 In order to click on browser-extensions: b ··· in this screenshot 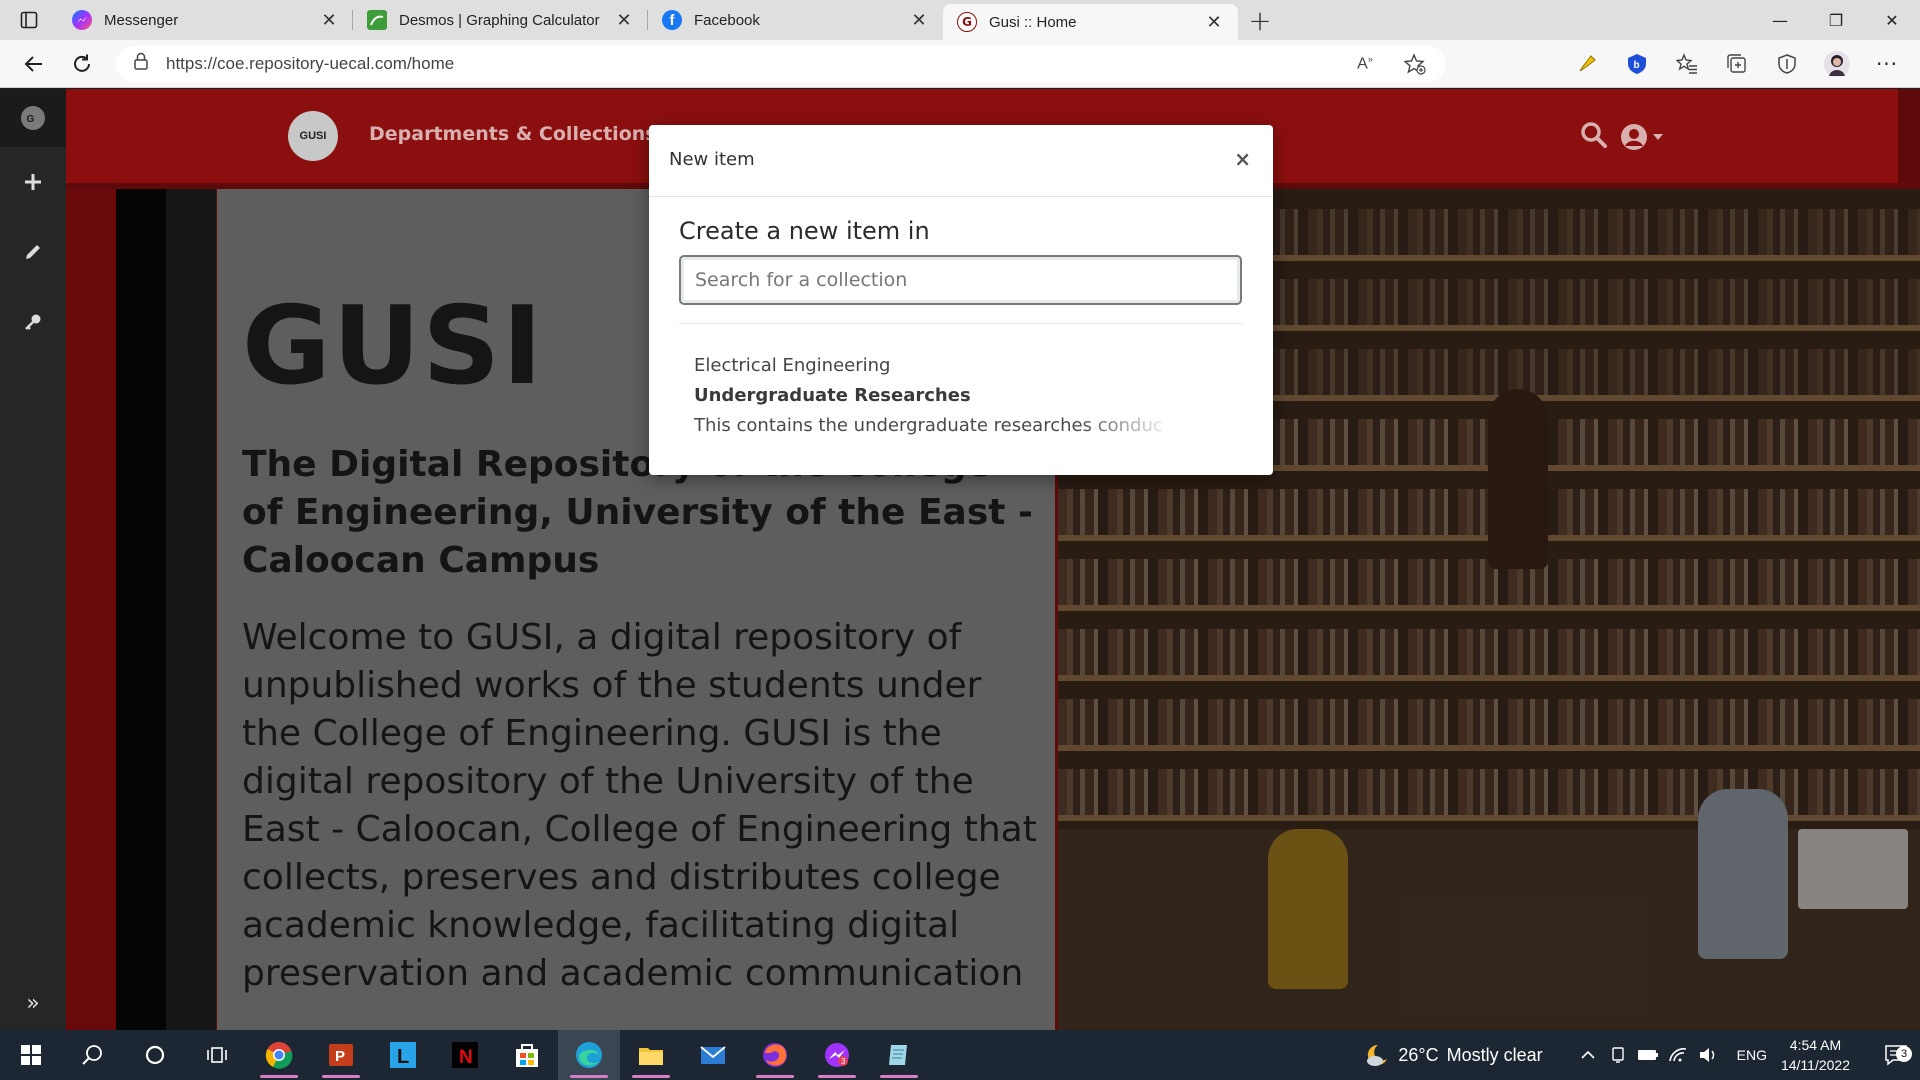, I will do `click(1737, 64)`.